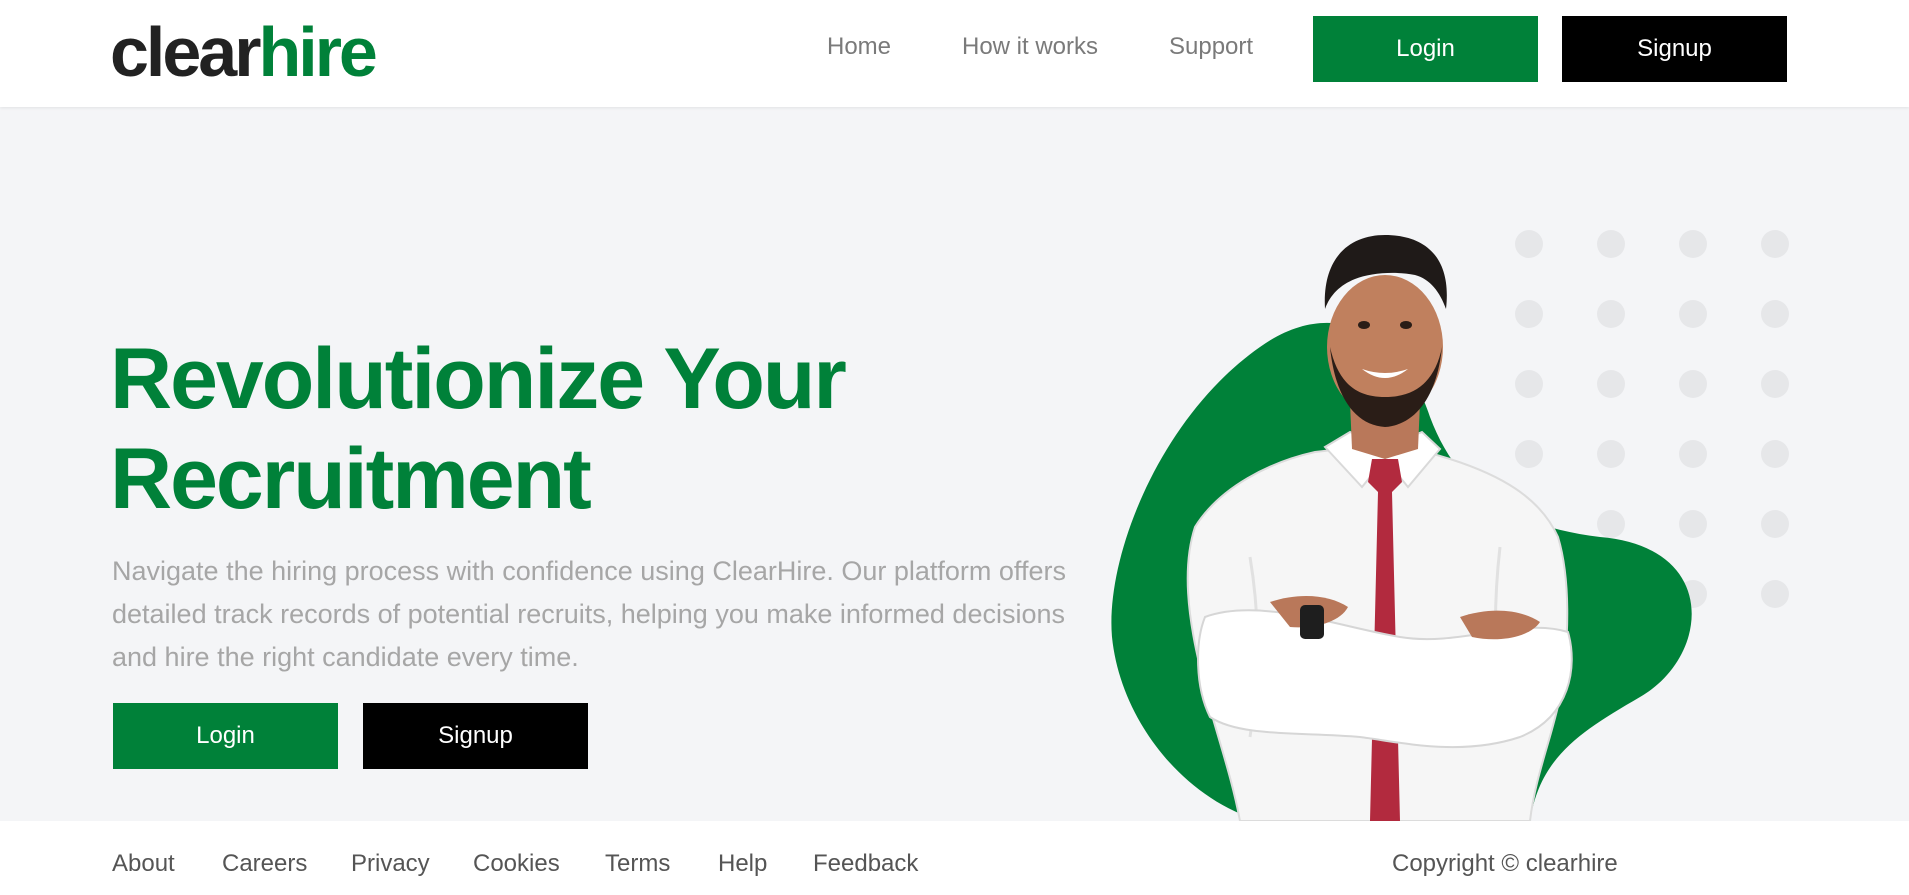 This screenshot has width=1909, height=895. Describe the element at coordinates (1030, 47) in the screenshot. I see `nav-how-it-works-link: How it works` at that location.